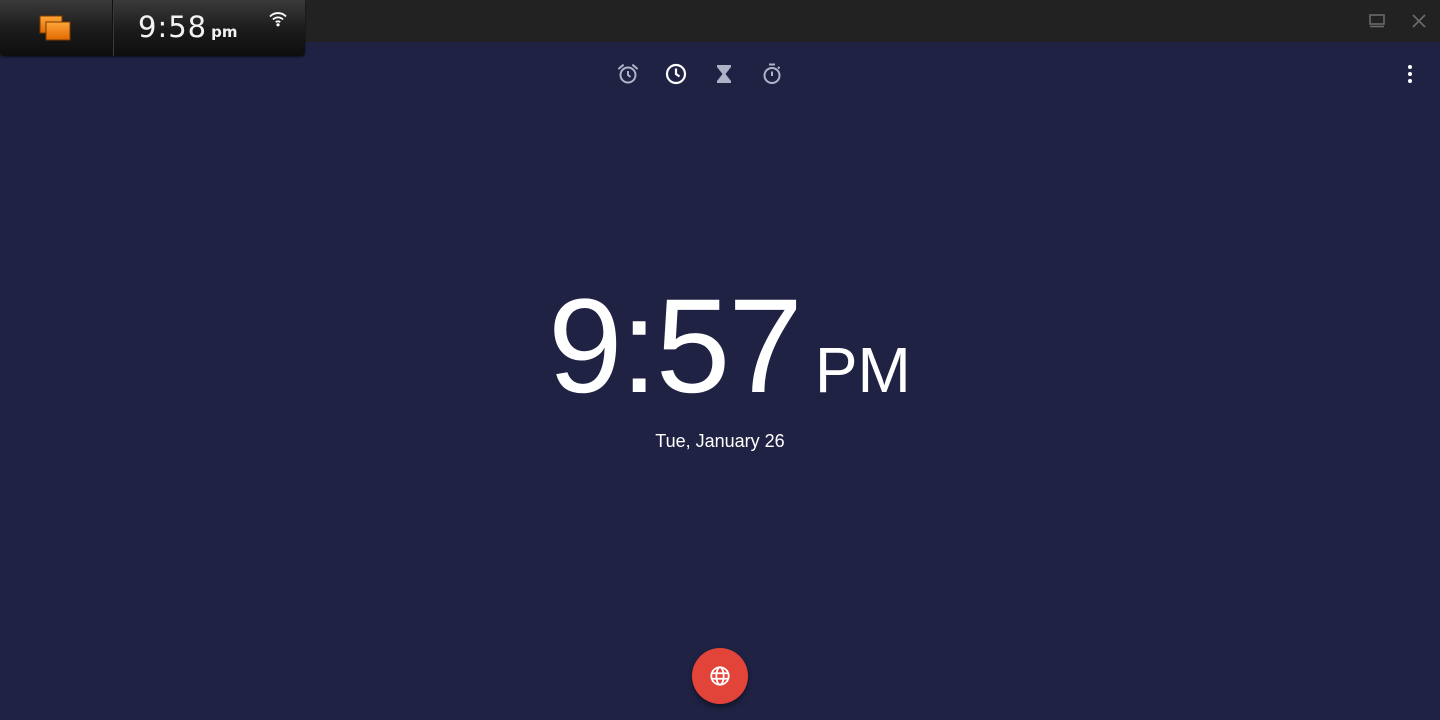  I want to click on current-time: 9:57 PM, so click(729, 347).